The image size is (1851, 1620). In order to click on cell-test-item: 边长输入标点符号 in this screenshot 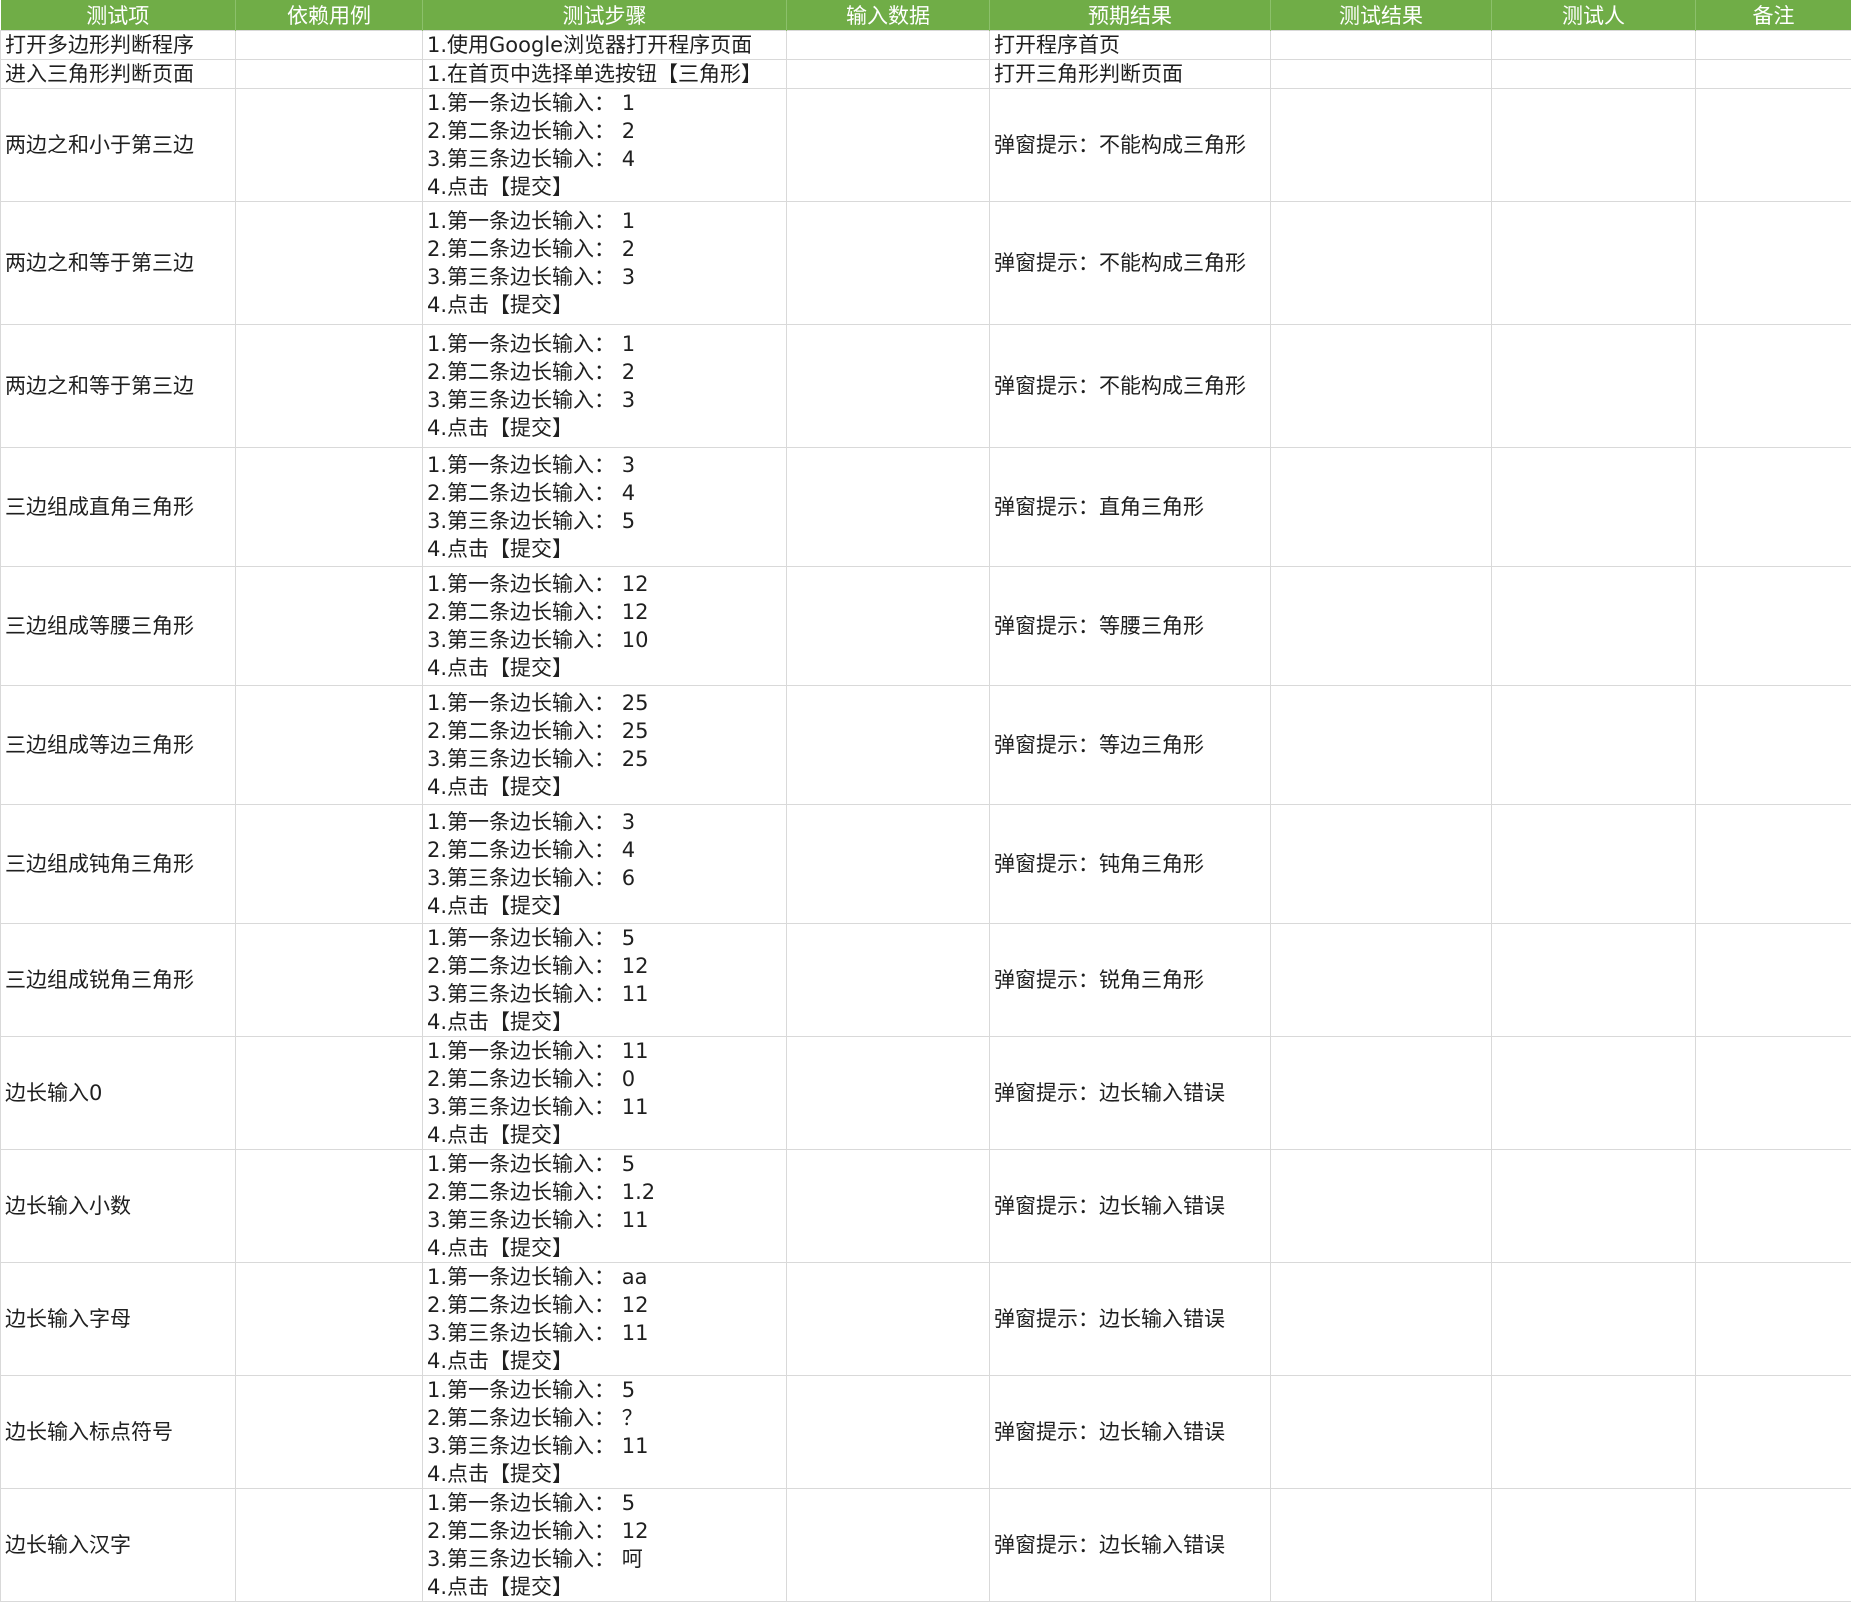, I will do `click(118, 1432)`.